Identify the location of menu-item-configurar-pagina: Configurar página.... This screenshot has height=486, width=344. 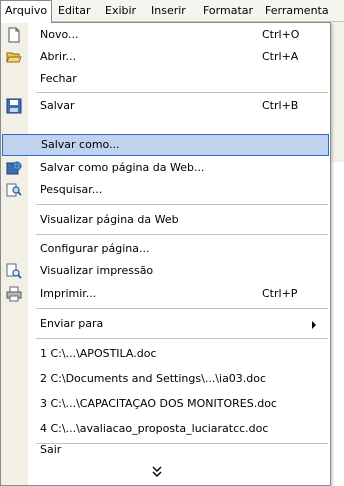
(165, 249).